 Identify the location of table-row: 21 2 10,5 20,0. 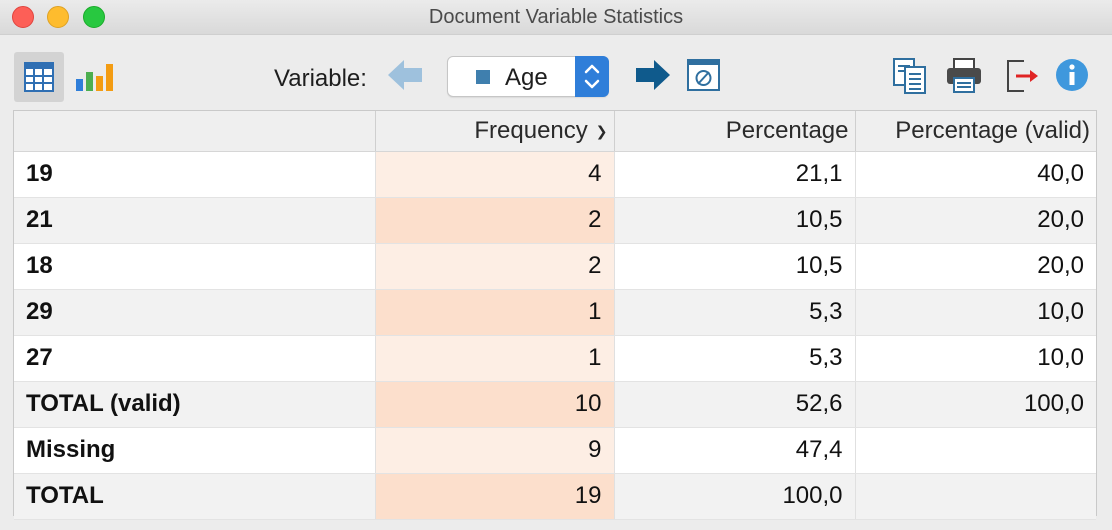
(555, 220).